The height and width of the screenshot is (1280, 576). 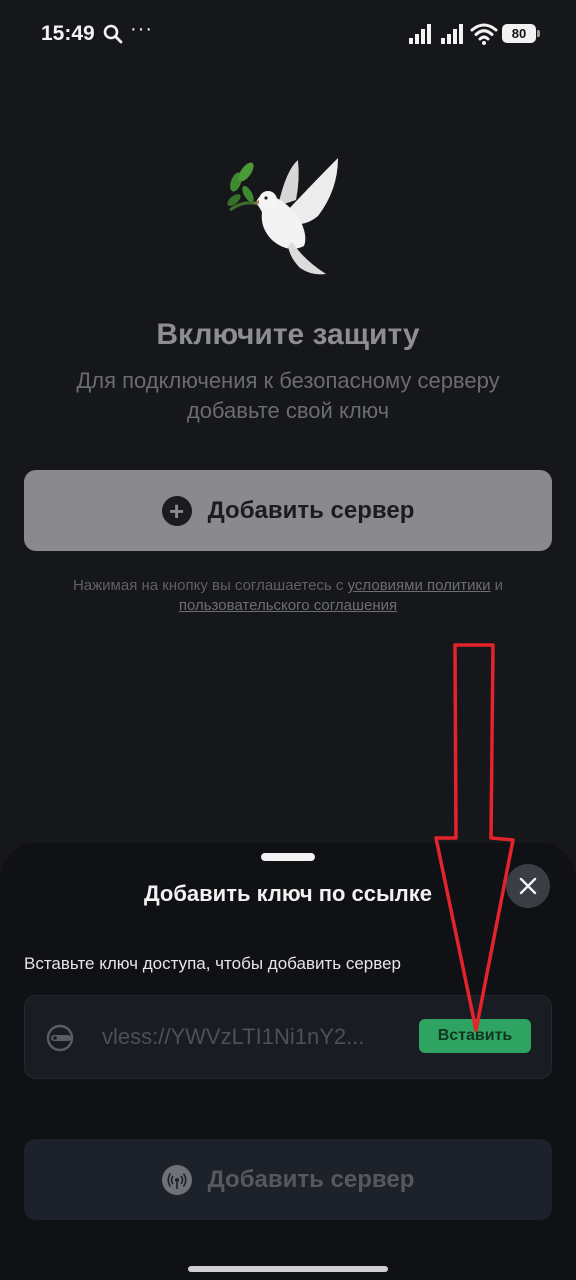 I want to click on more-notifications-icon: ···, so click(x=141, y=29).